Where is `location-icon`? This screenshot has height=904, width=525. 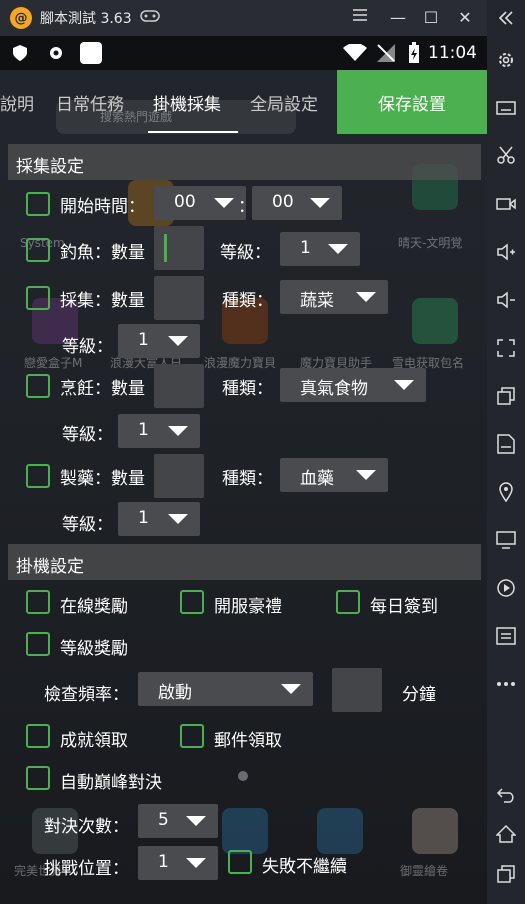 location-icon is located at coordinates (506, 492).